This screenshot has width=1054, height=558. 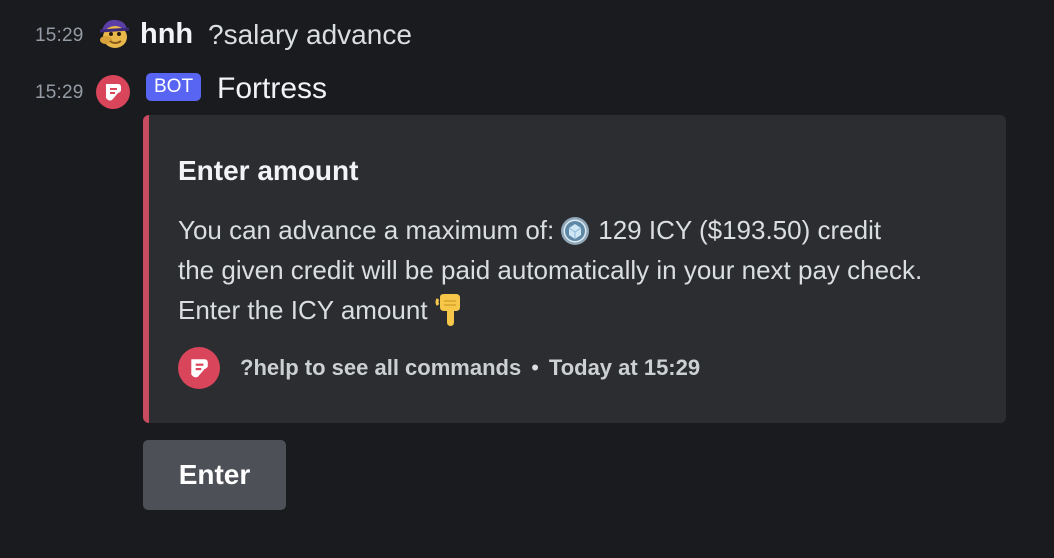 What do you see at coordinates (740, 230) in the screenshot?
I see `embed-text: 129 ICY ($193.50) credit` at bounding box center [740, 230].